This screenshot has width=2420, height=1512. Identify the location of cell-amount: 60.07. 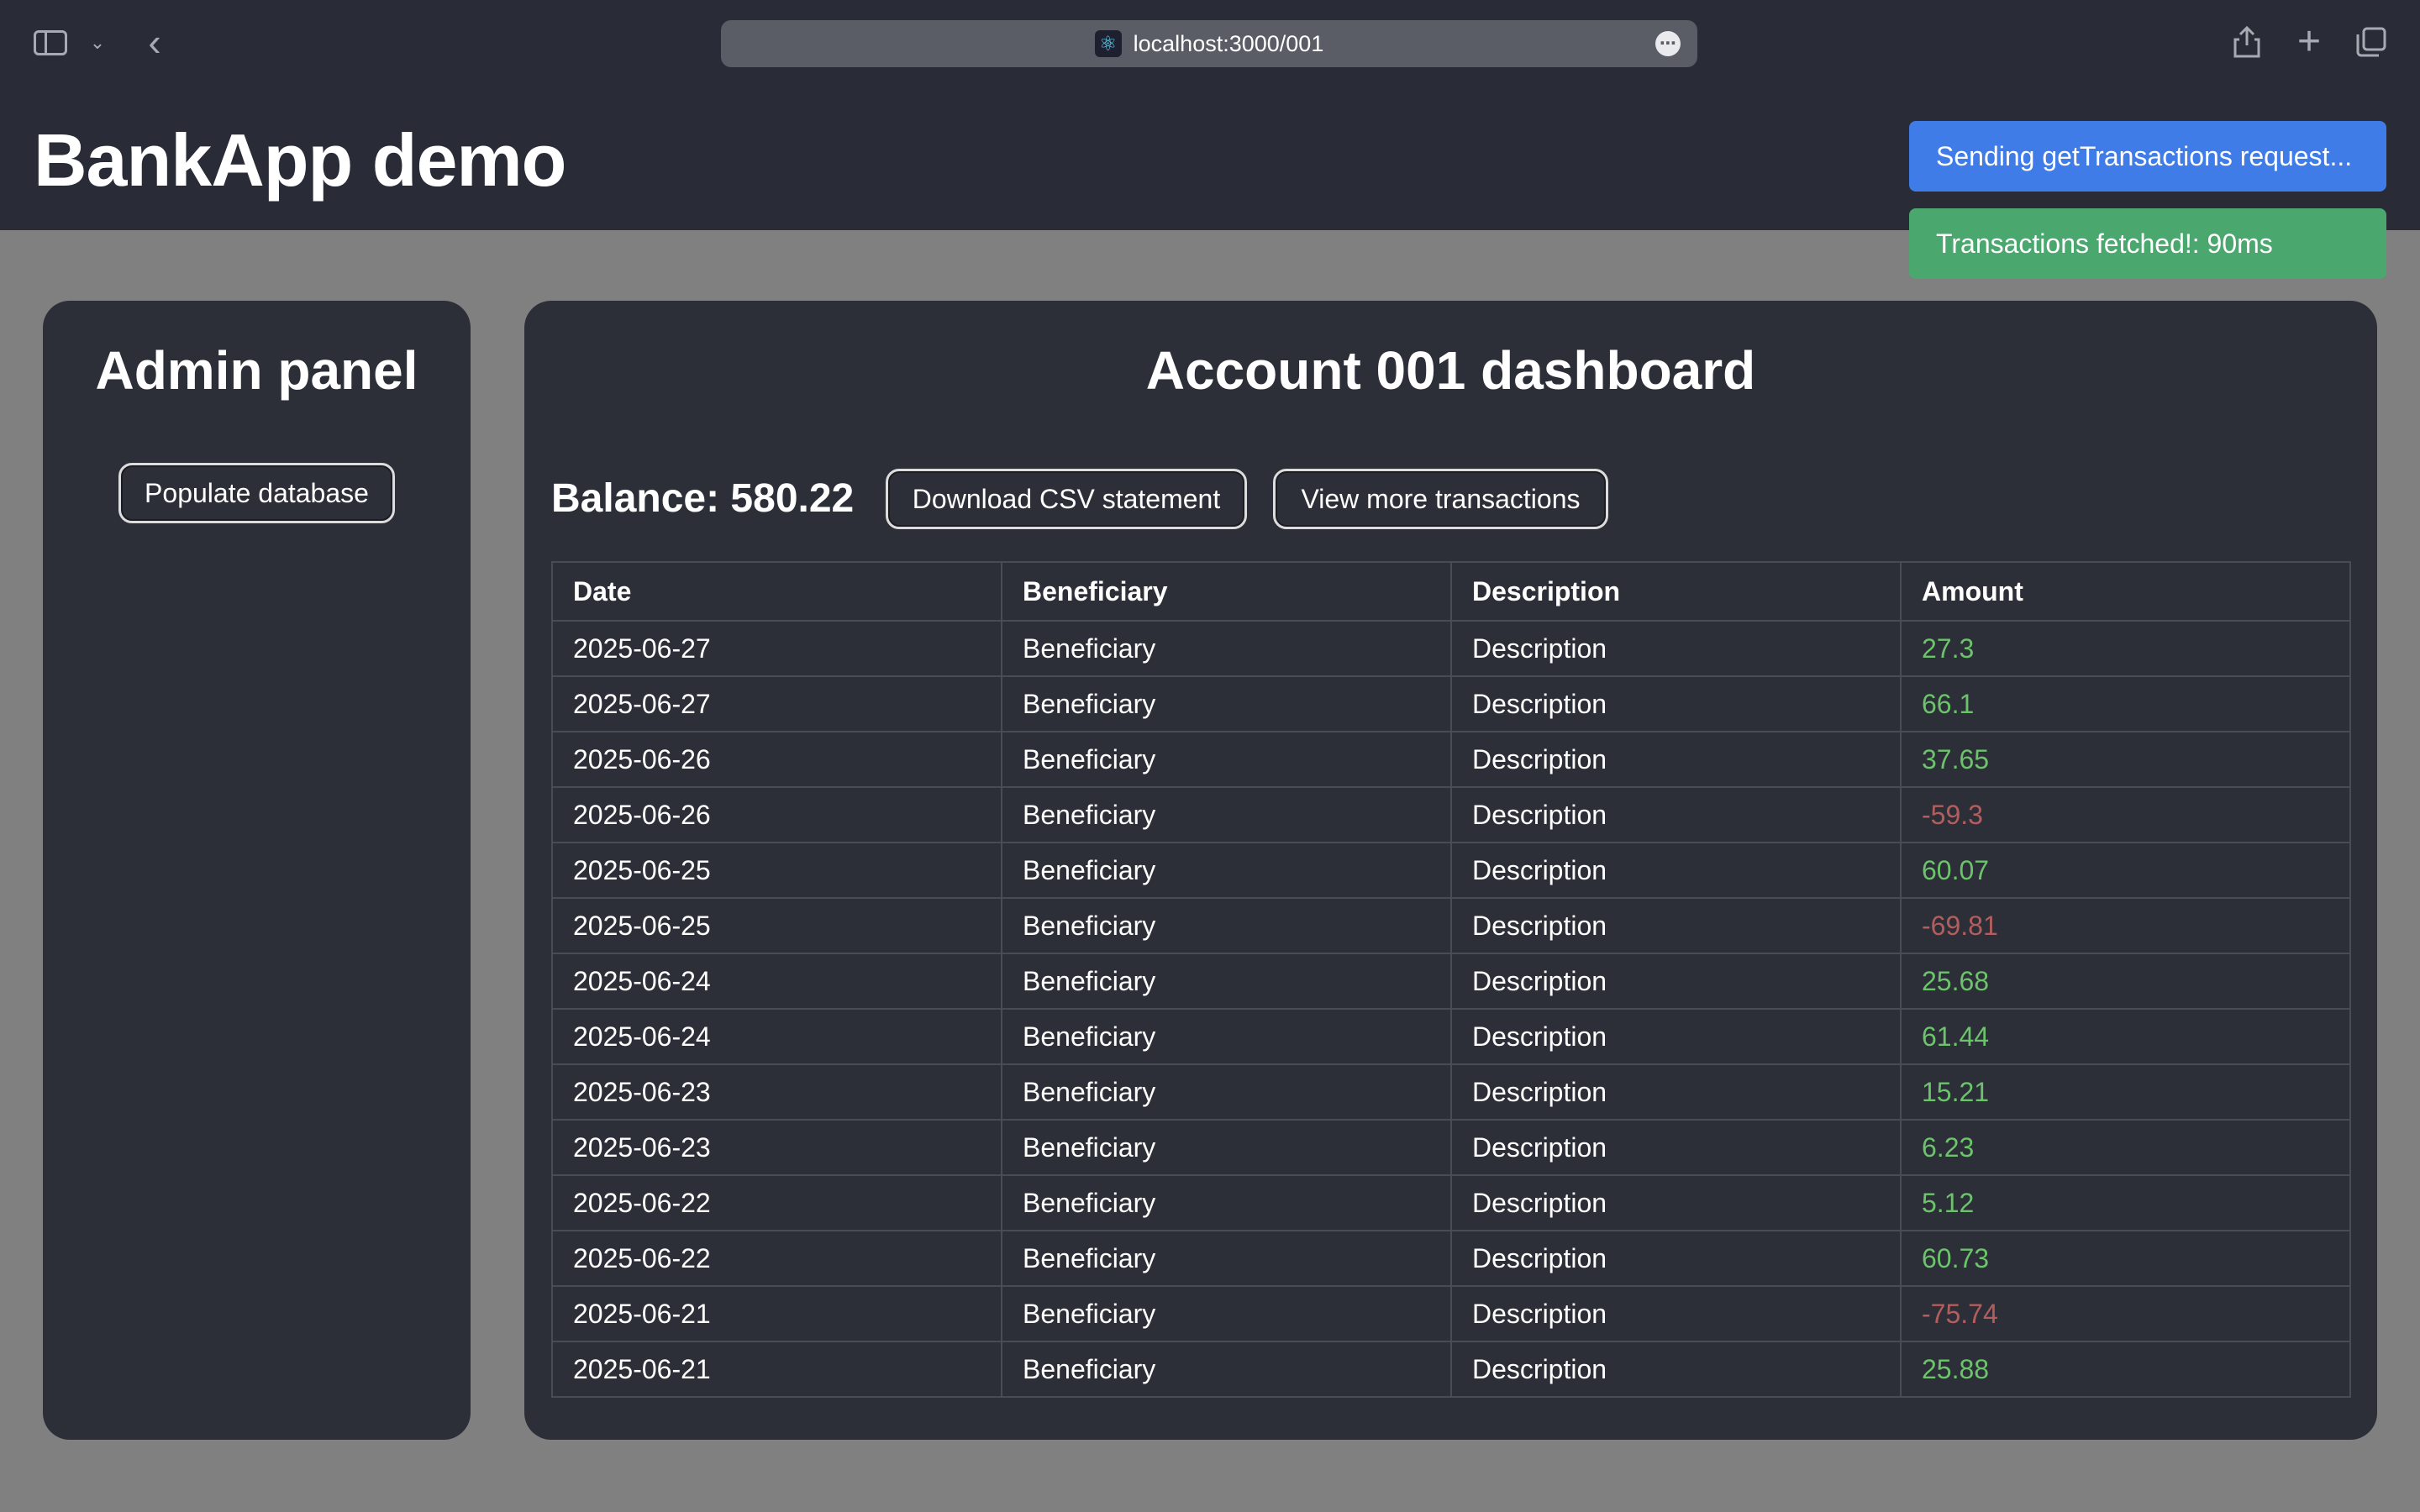
(2125, 870).